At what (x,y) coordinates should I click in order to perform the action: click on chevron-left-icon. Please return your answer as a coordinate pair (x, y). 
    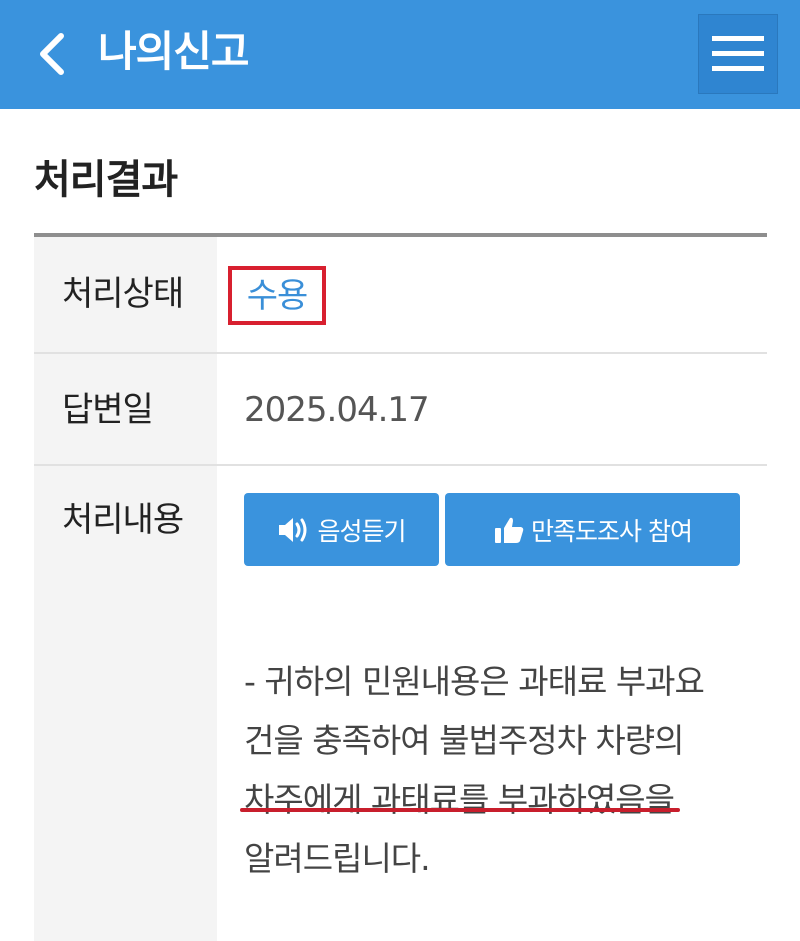
    Looking at the image, I should click on (52, 54).